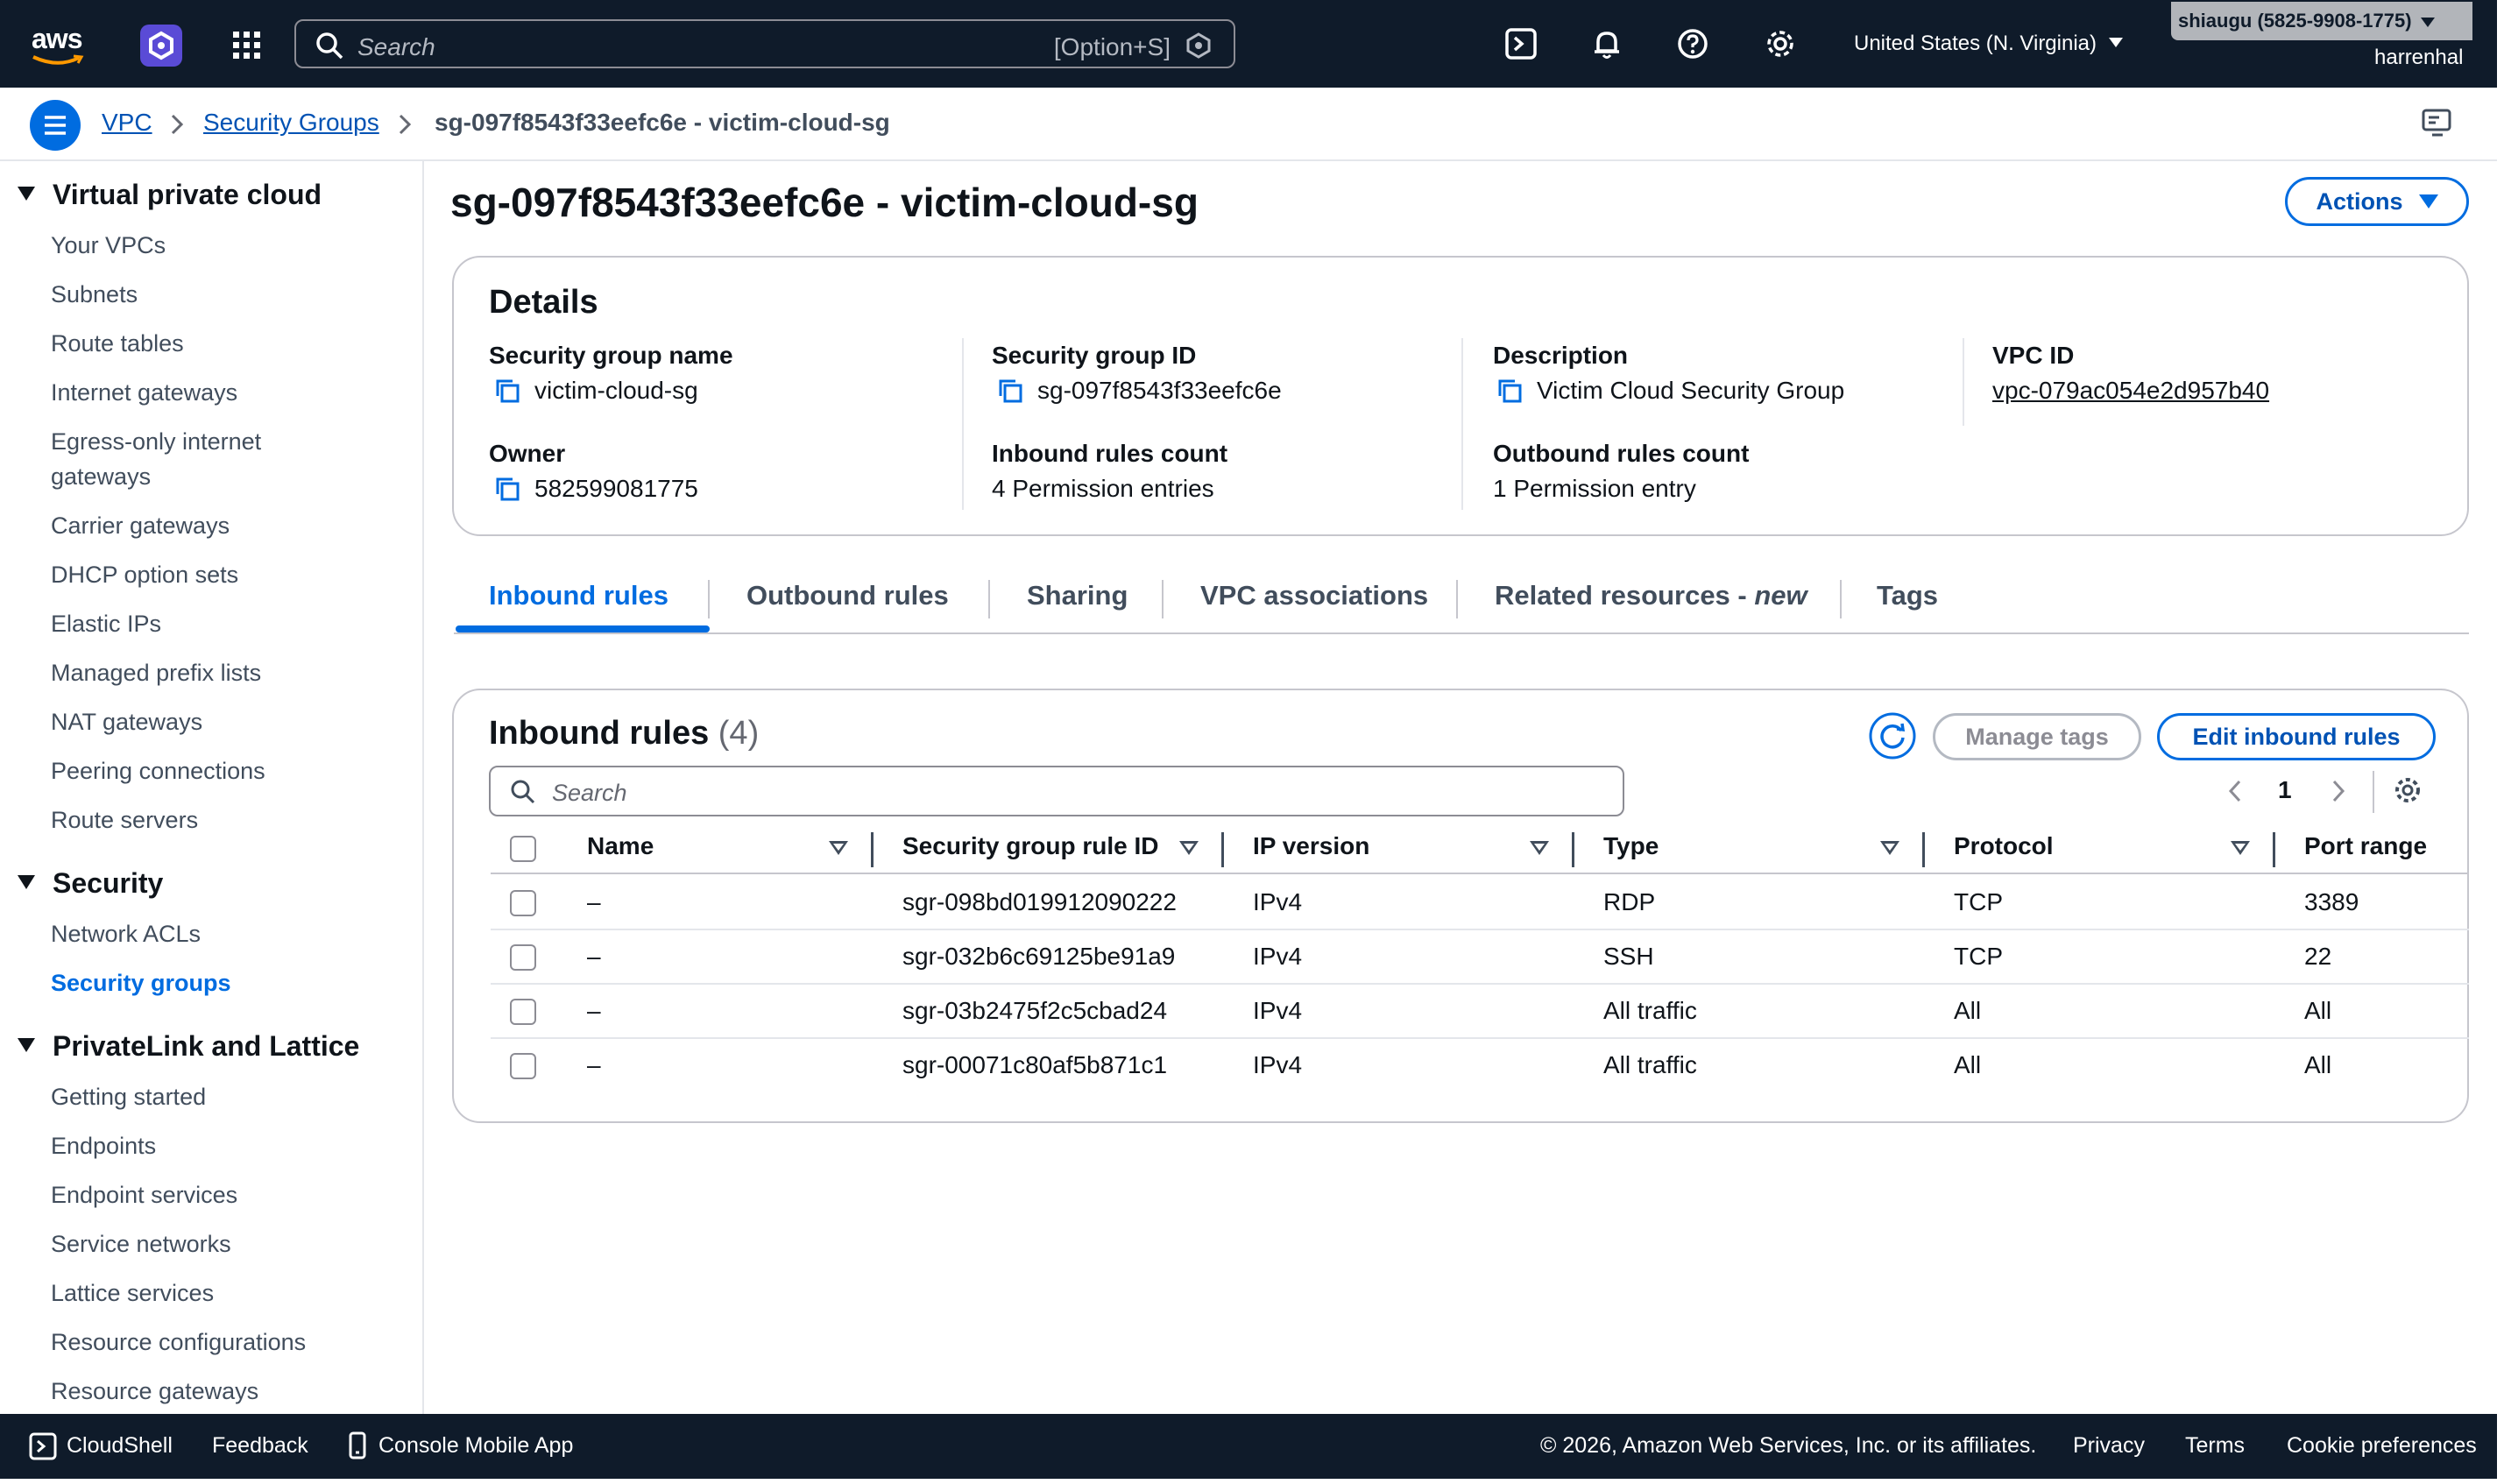 The image size is (2504, 1484). What do you see at coordinates (1077, 595) in the screenshot?
I see `tab-sharing: Sharing` at bounding box center [1077, 595].